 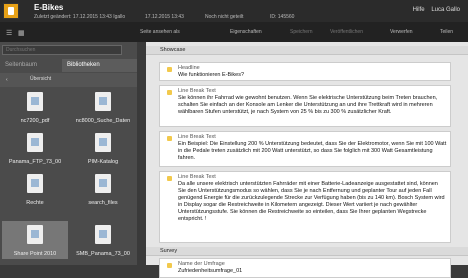 What do you see at coordinates (445, 10) in the screenshot?
I see `user-menu: Luca Gallo` at bounding box center [445, 10].